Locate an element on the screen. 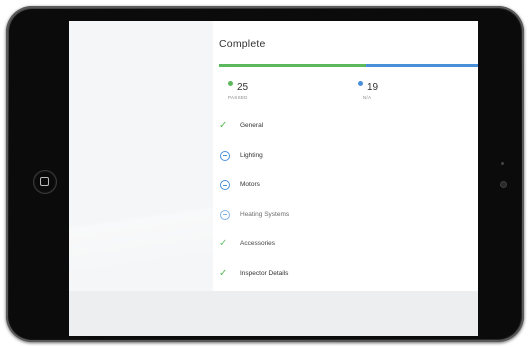  passed-count: 25 is located at coordinates (243, 87).